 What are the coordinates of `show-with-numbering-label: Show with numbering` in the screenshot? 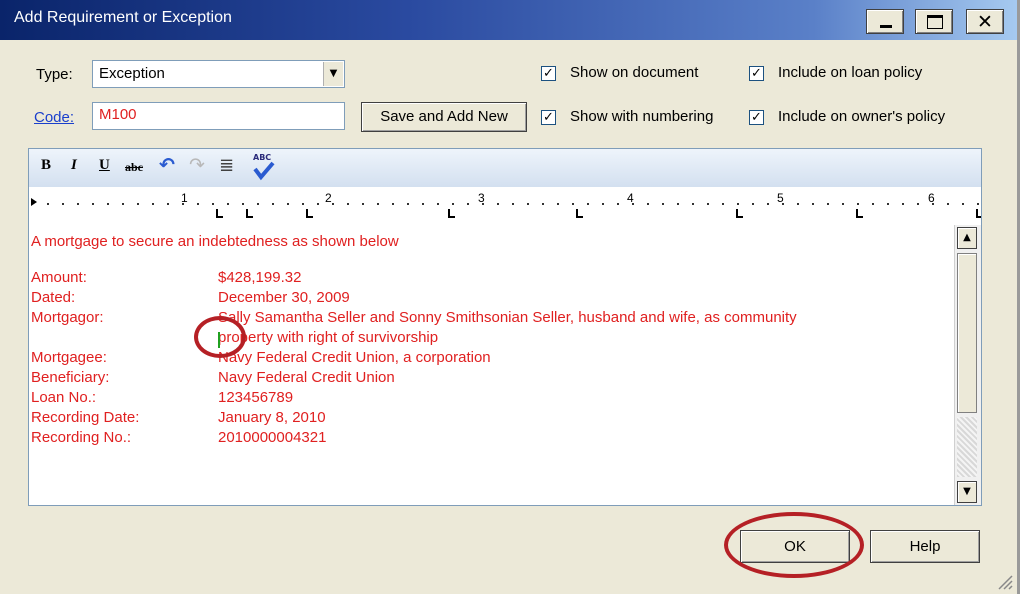 It's located at (642, 116).